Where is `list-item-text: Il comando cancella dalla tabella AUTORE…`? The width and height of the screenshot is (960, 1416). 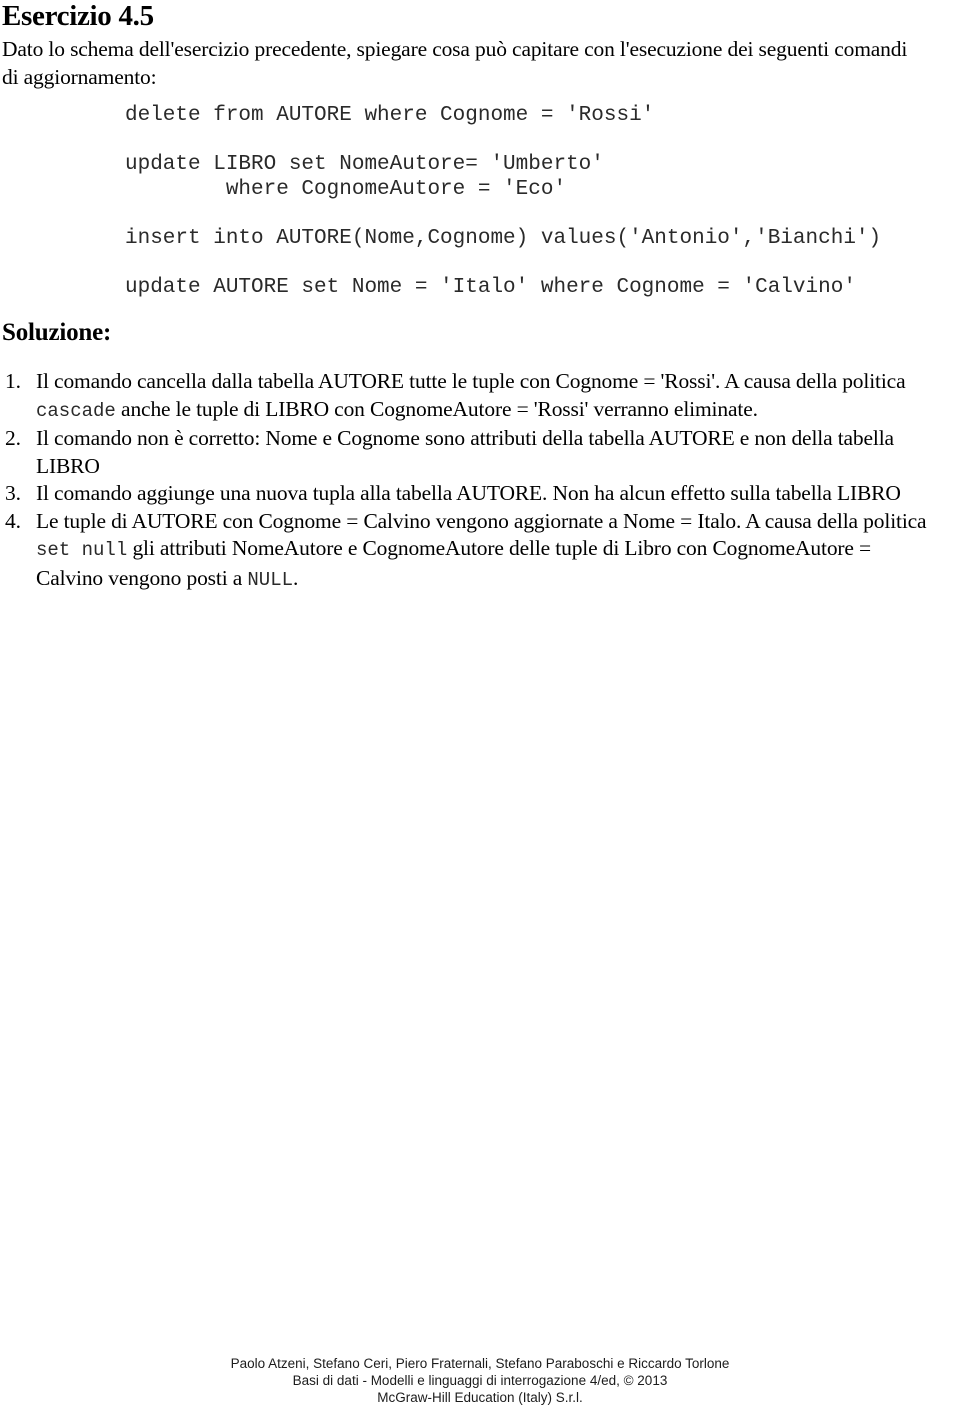 list-item-text: Il comando cancella dalla tabella AUTORE… is located at coordinates (471, 381).